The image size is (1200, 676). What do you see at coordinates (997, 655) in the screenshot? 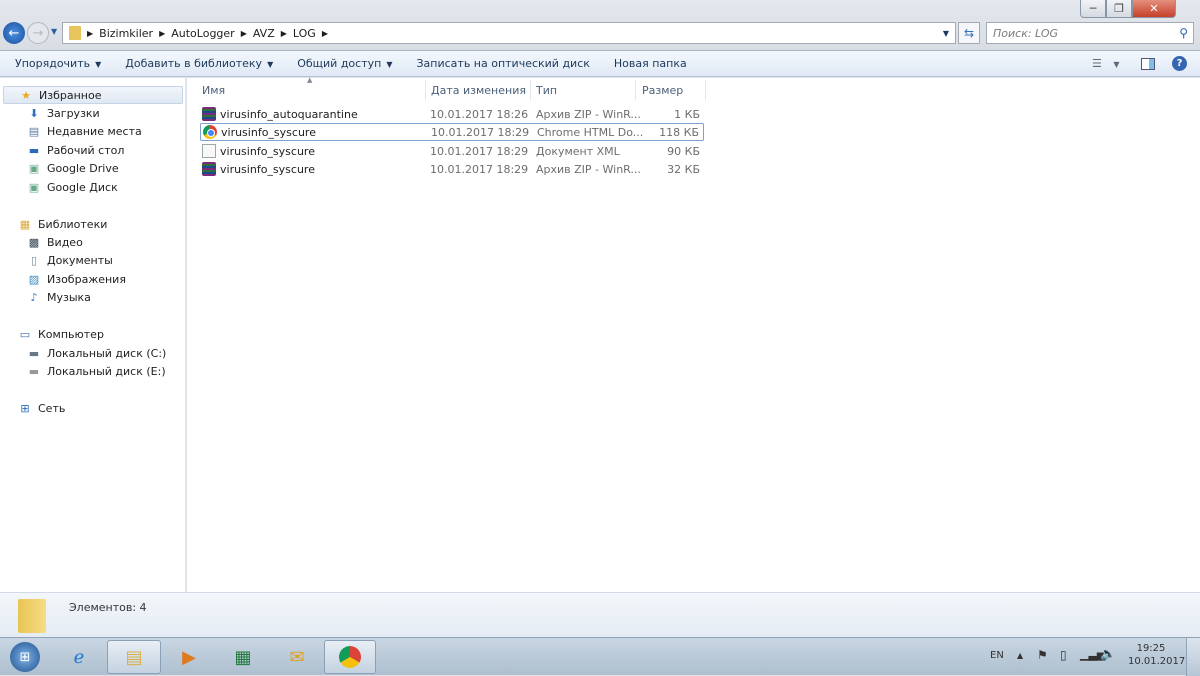
I see `language-indicator: EN` at bounding box center [997, 655].